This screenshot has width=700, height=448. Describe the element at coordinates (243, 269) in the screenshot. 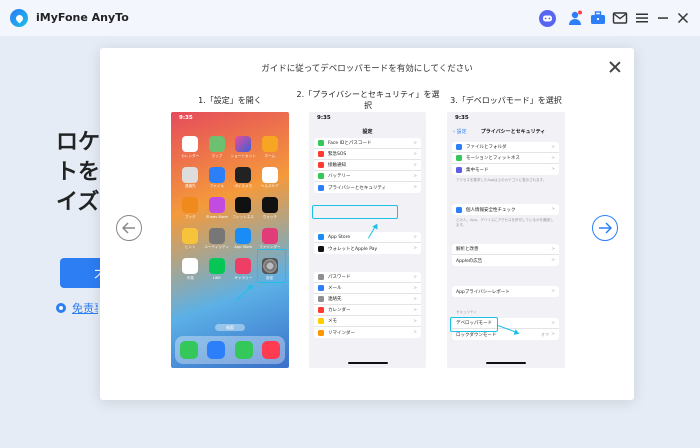

I see `app-icon: ギャラリー` at that location.